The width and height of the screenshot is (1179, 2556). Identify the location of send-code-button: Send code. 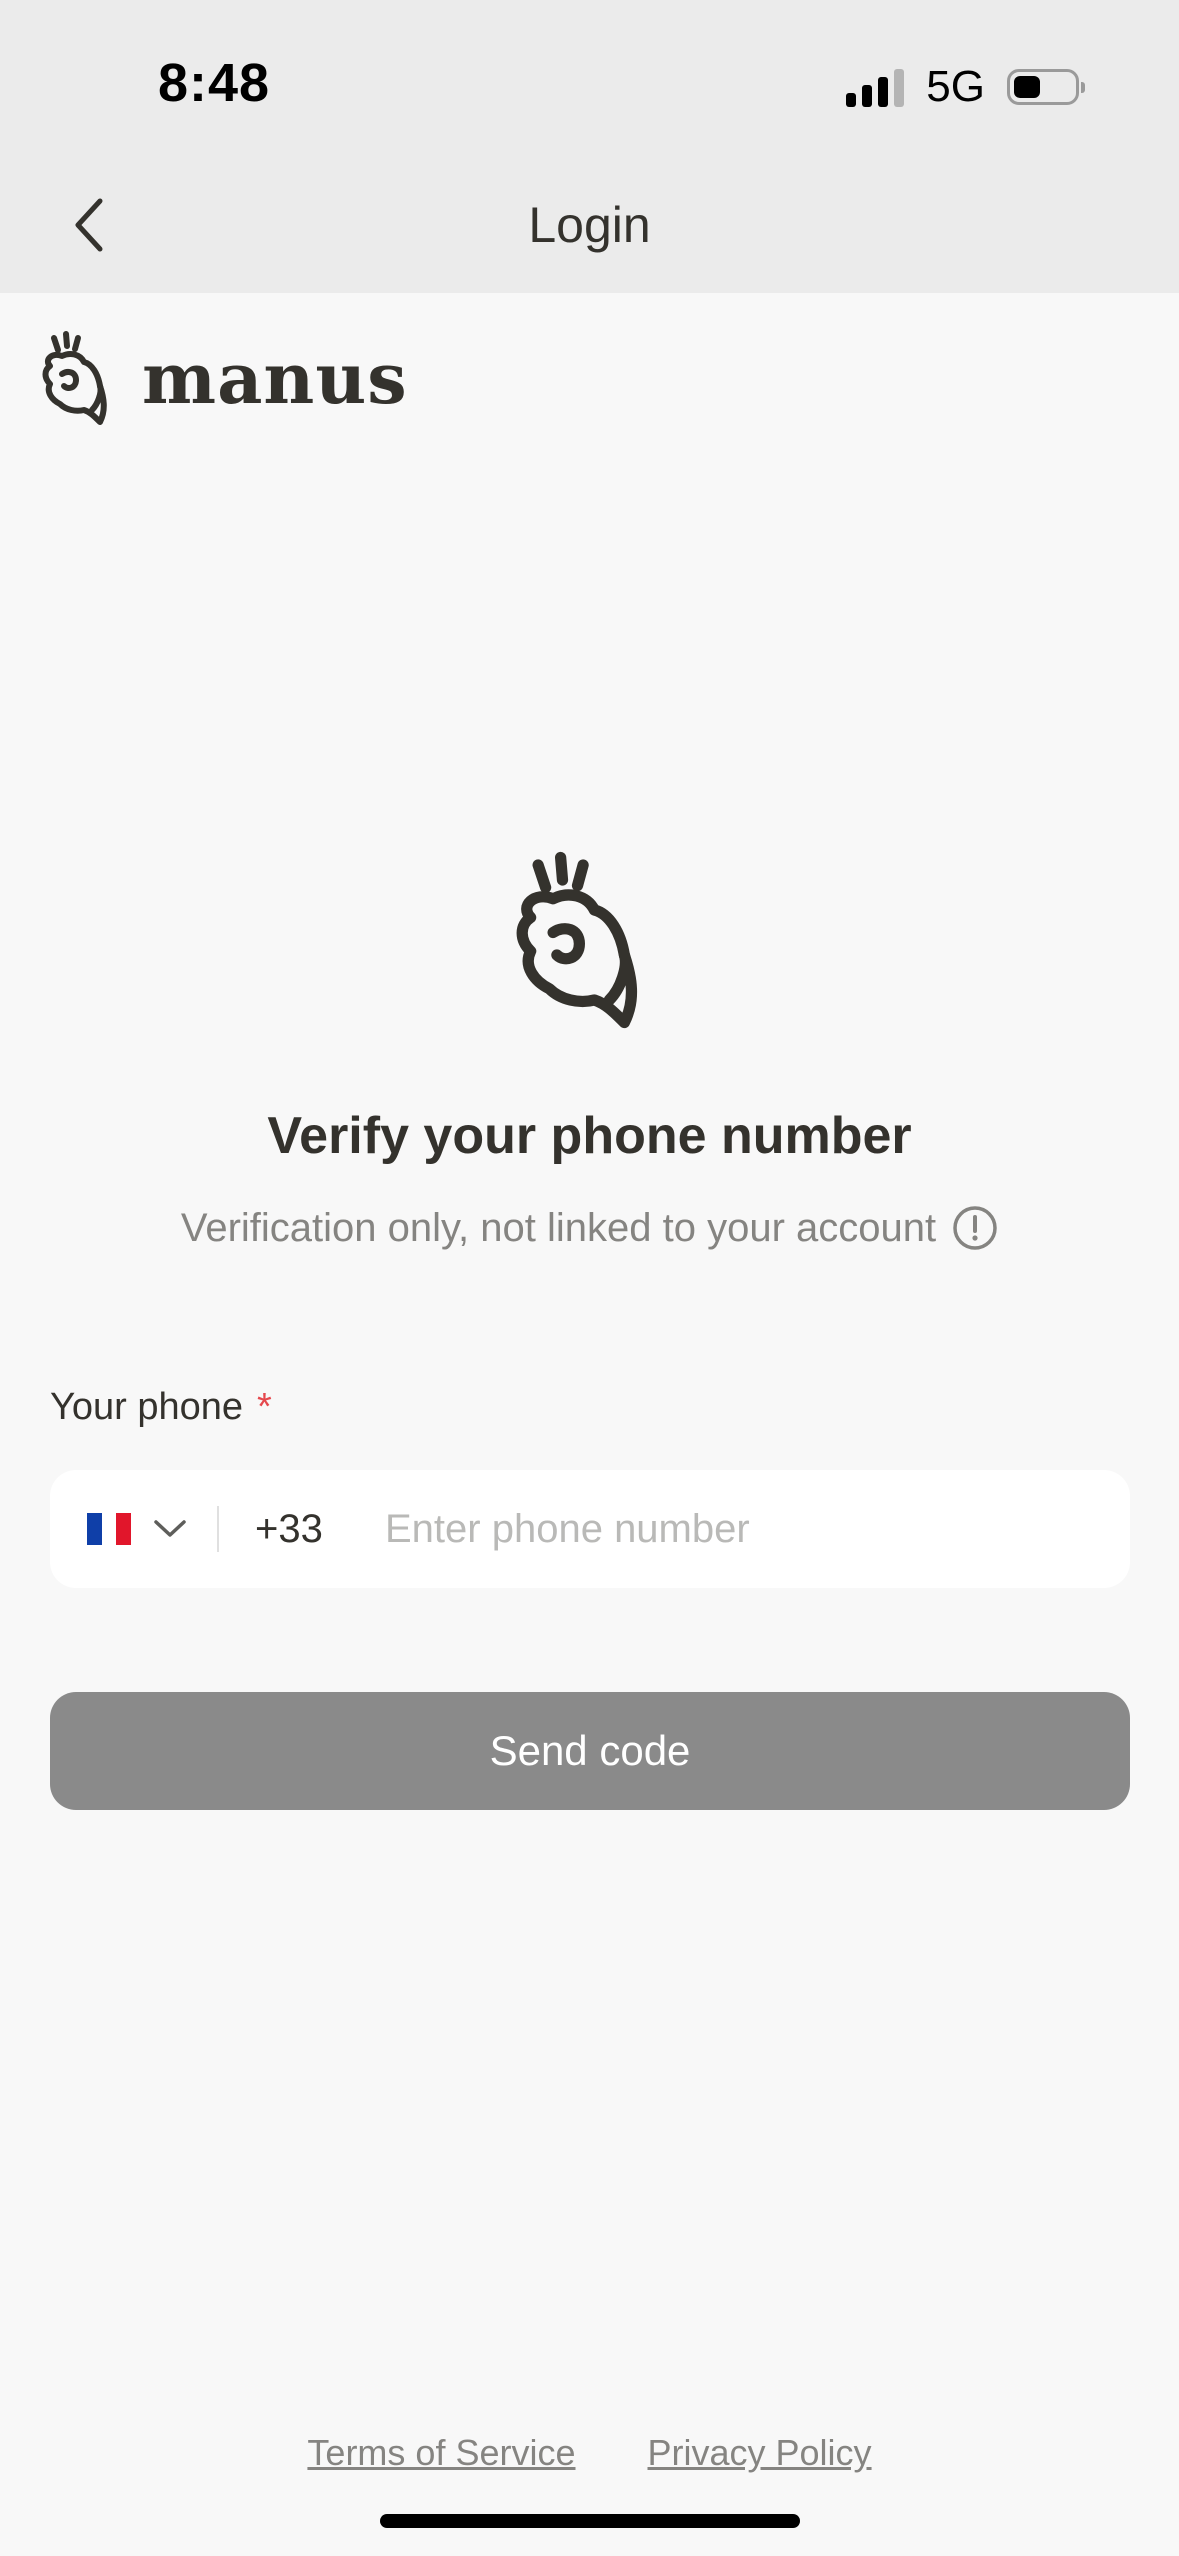
(590, 1751).